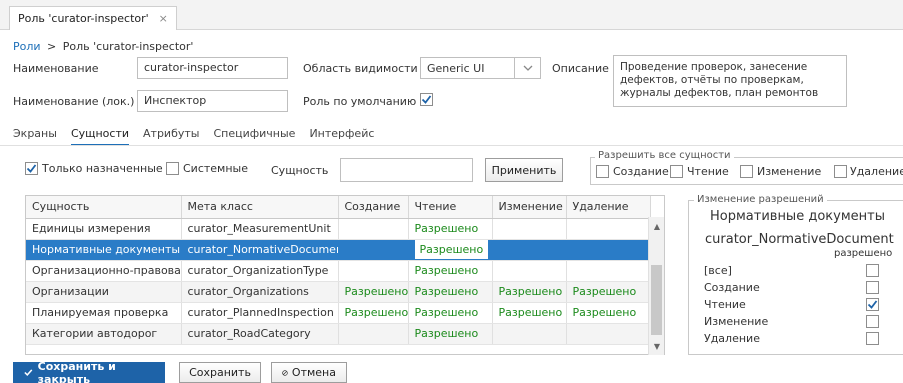  What do you see at coordinates (840, 171) in the screenshot?
I see `allow-delete-checkbox` at bounding box center [840, 171].